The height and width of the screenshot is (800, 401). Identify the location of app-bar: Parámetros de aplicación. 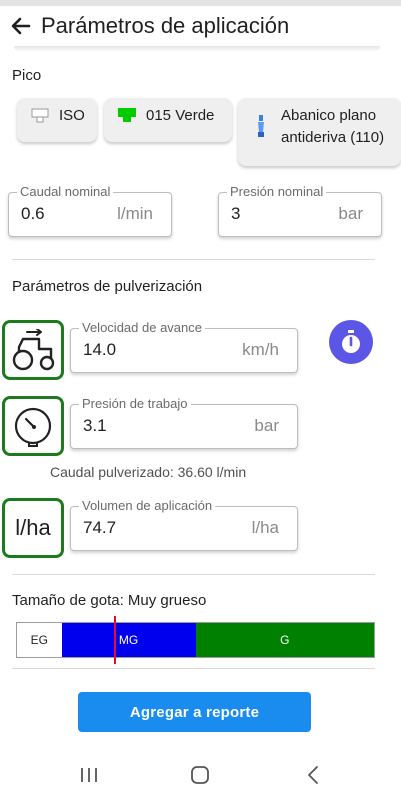
(200, 27).